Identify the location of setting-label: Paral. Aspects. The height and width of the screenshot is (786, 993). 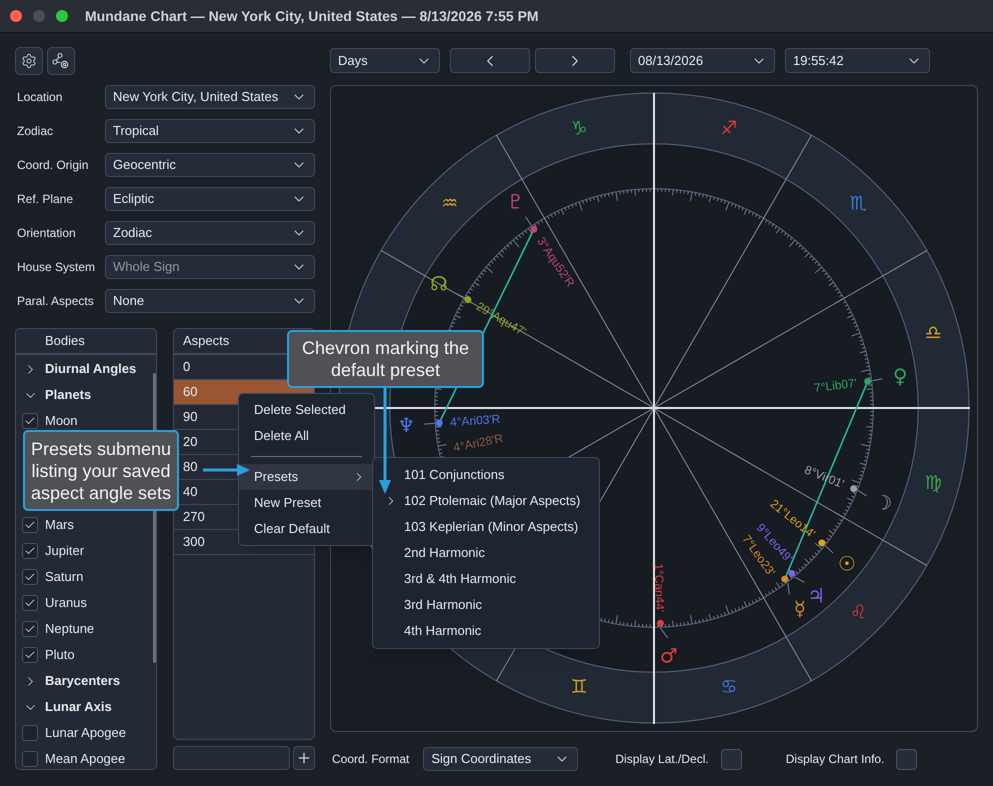
(55, 301).